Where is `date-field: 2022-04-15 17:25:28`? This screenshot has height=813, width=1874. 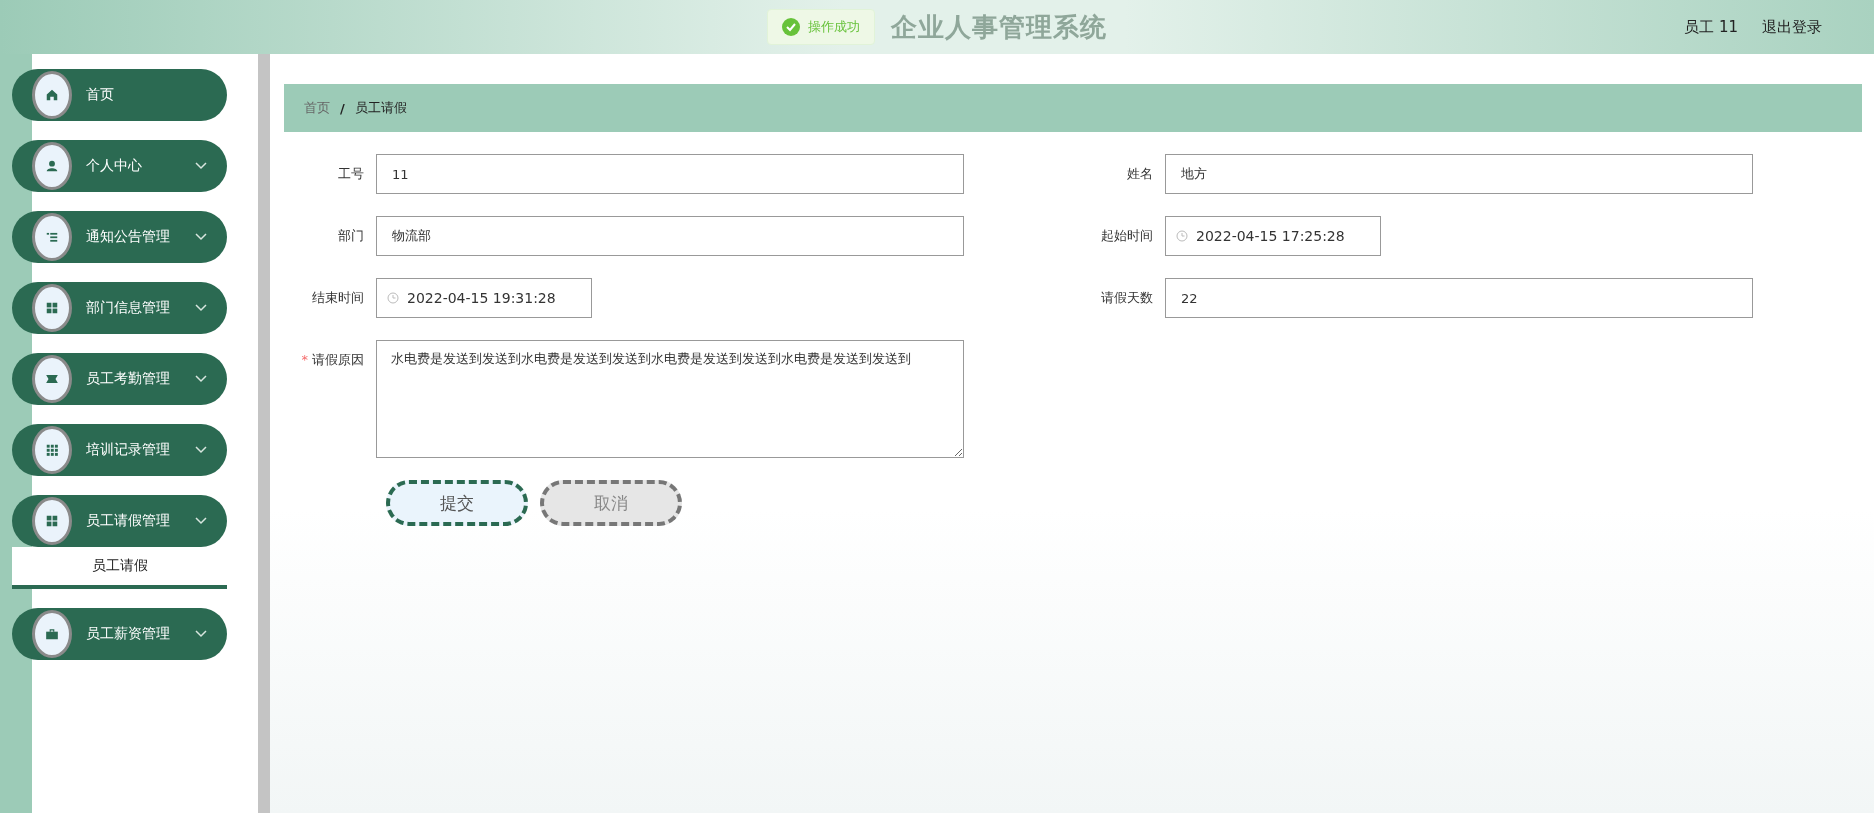
date-field: 2022-04-15 17:25:28 is located at coordinates (1273, 236).